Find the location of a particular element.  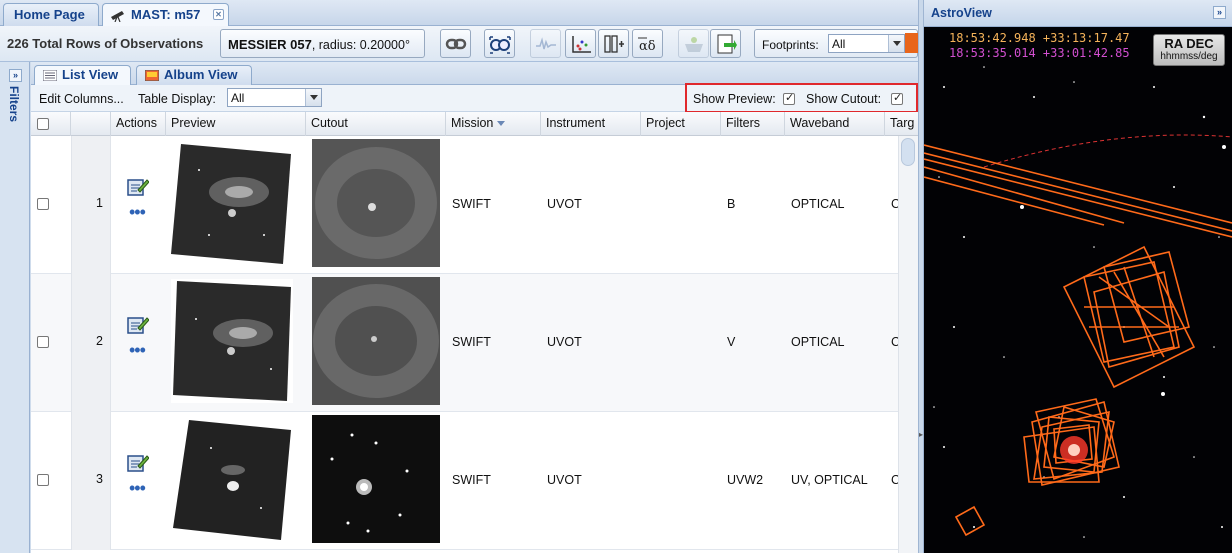

column-header-filters: Filters is located at coordinates (753, 124).